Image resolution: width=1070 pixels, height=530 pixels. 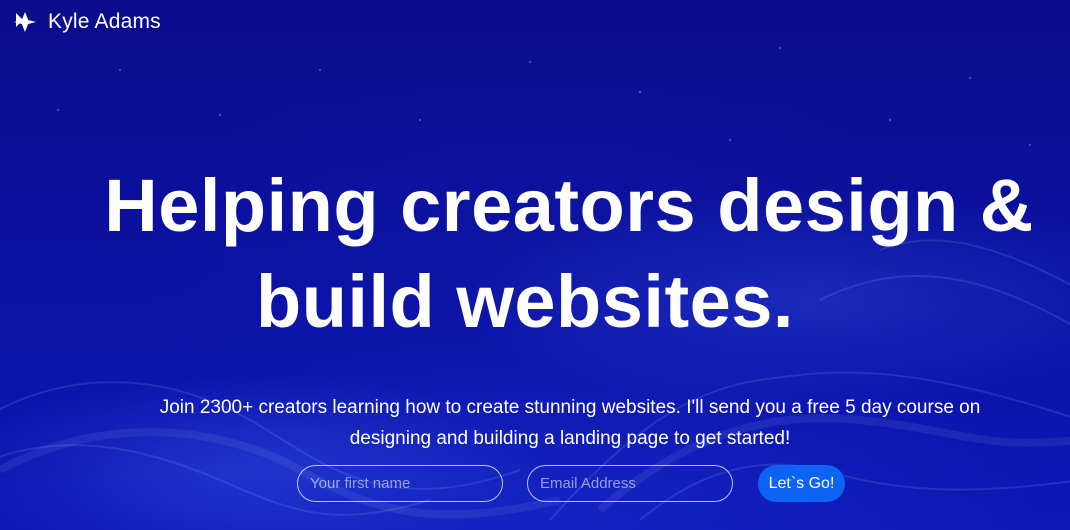 I want to click on submit-button: Let`s Go!, so click(x=801, y=483).